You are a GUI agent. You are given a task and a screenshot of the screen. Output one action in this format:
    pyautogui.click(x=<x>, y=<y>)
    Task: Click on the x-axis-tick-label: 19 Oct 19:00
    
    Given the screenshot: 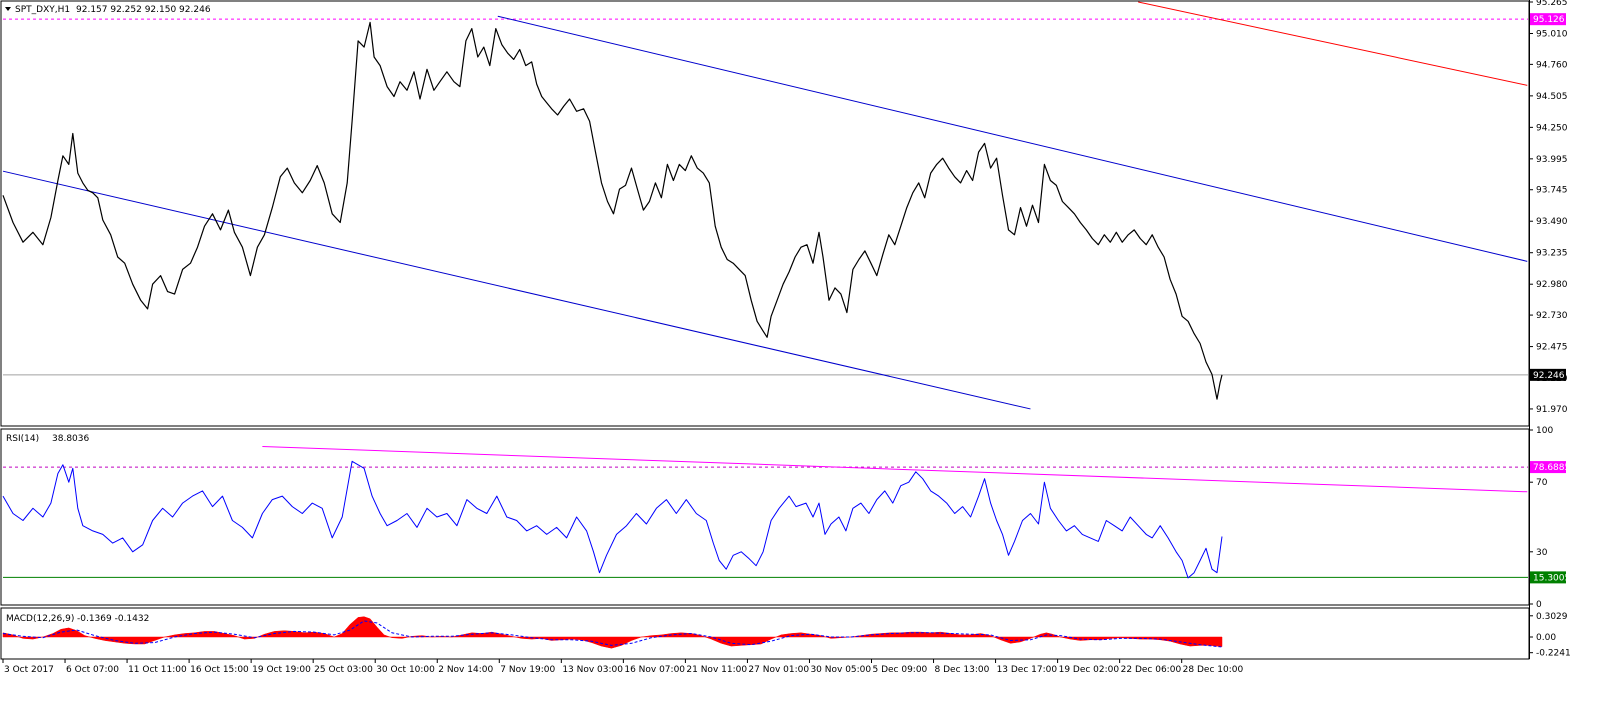 What is the action you would take?
    pyautogui.click(x=281, y=670)
    